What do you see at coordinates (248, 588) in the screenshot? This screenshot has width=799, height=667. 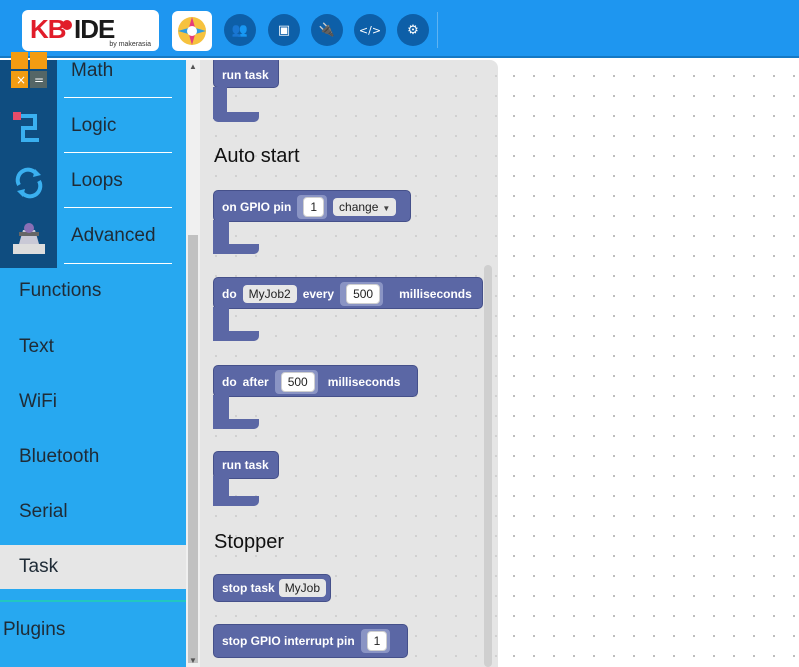 I see `block-label: stop task` at bounding box center [248, 588].